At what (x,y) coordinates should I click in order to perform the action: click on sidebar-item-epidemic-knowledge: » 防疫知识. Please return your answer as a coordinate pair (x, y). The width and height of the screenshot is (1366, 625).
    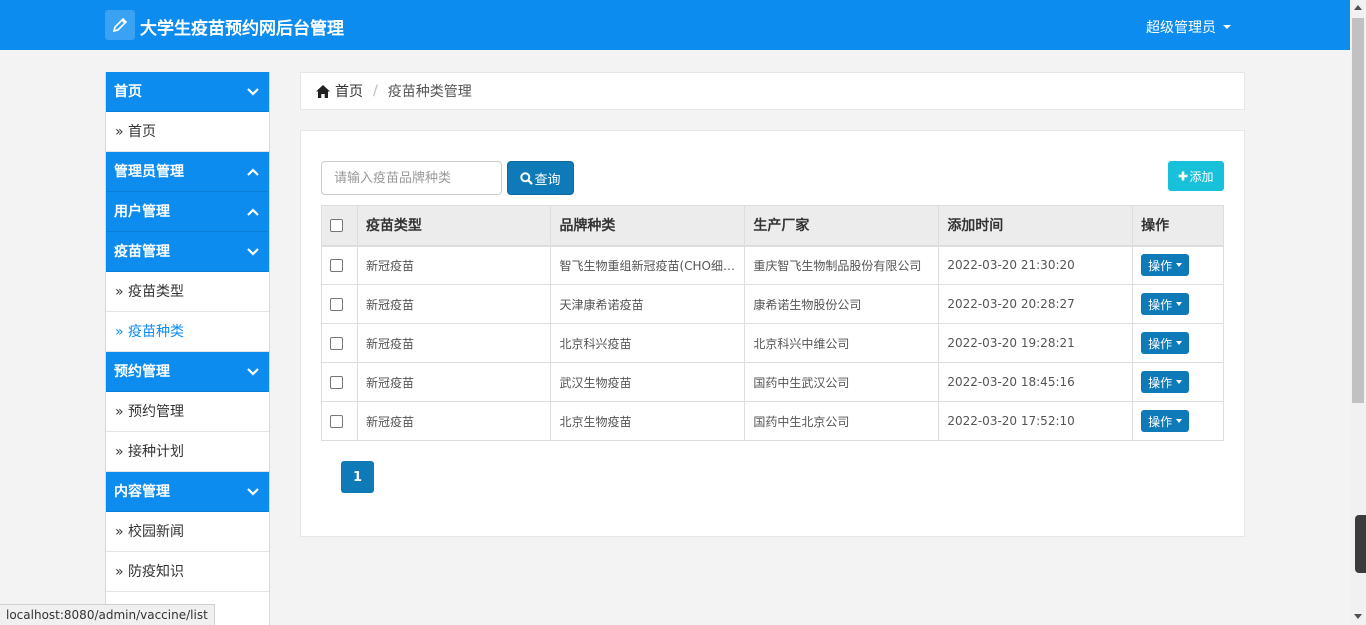
    Looking at the image, I should click on (187, 572).